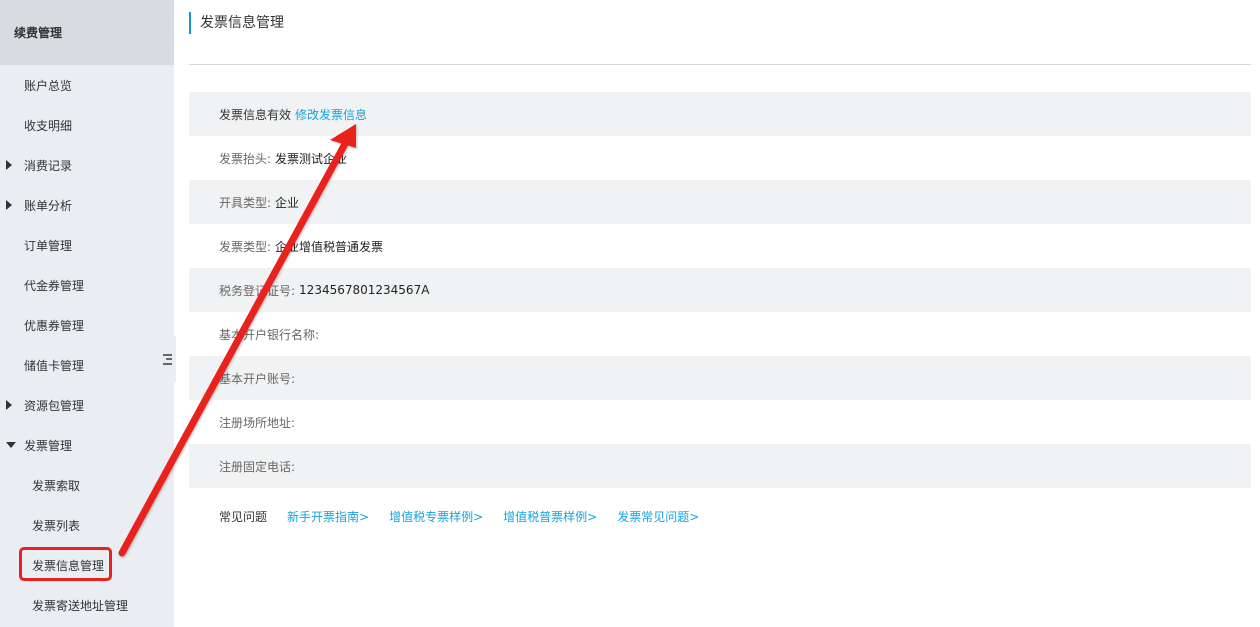  Describe the element at coordinates (257, 422) in the screenshot. I see `field-label: 注册场所地址:` at that location.